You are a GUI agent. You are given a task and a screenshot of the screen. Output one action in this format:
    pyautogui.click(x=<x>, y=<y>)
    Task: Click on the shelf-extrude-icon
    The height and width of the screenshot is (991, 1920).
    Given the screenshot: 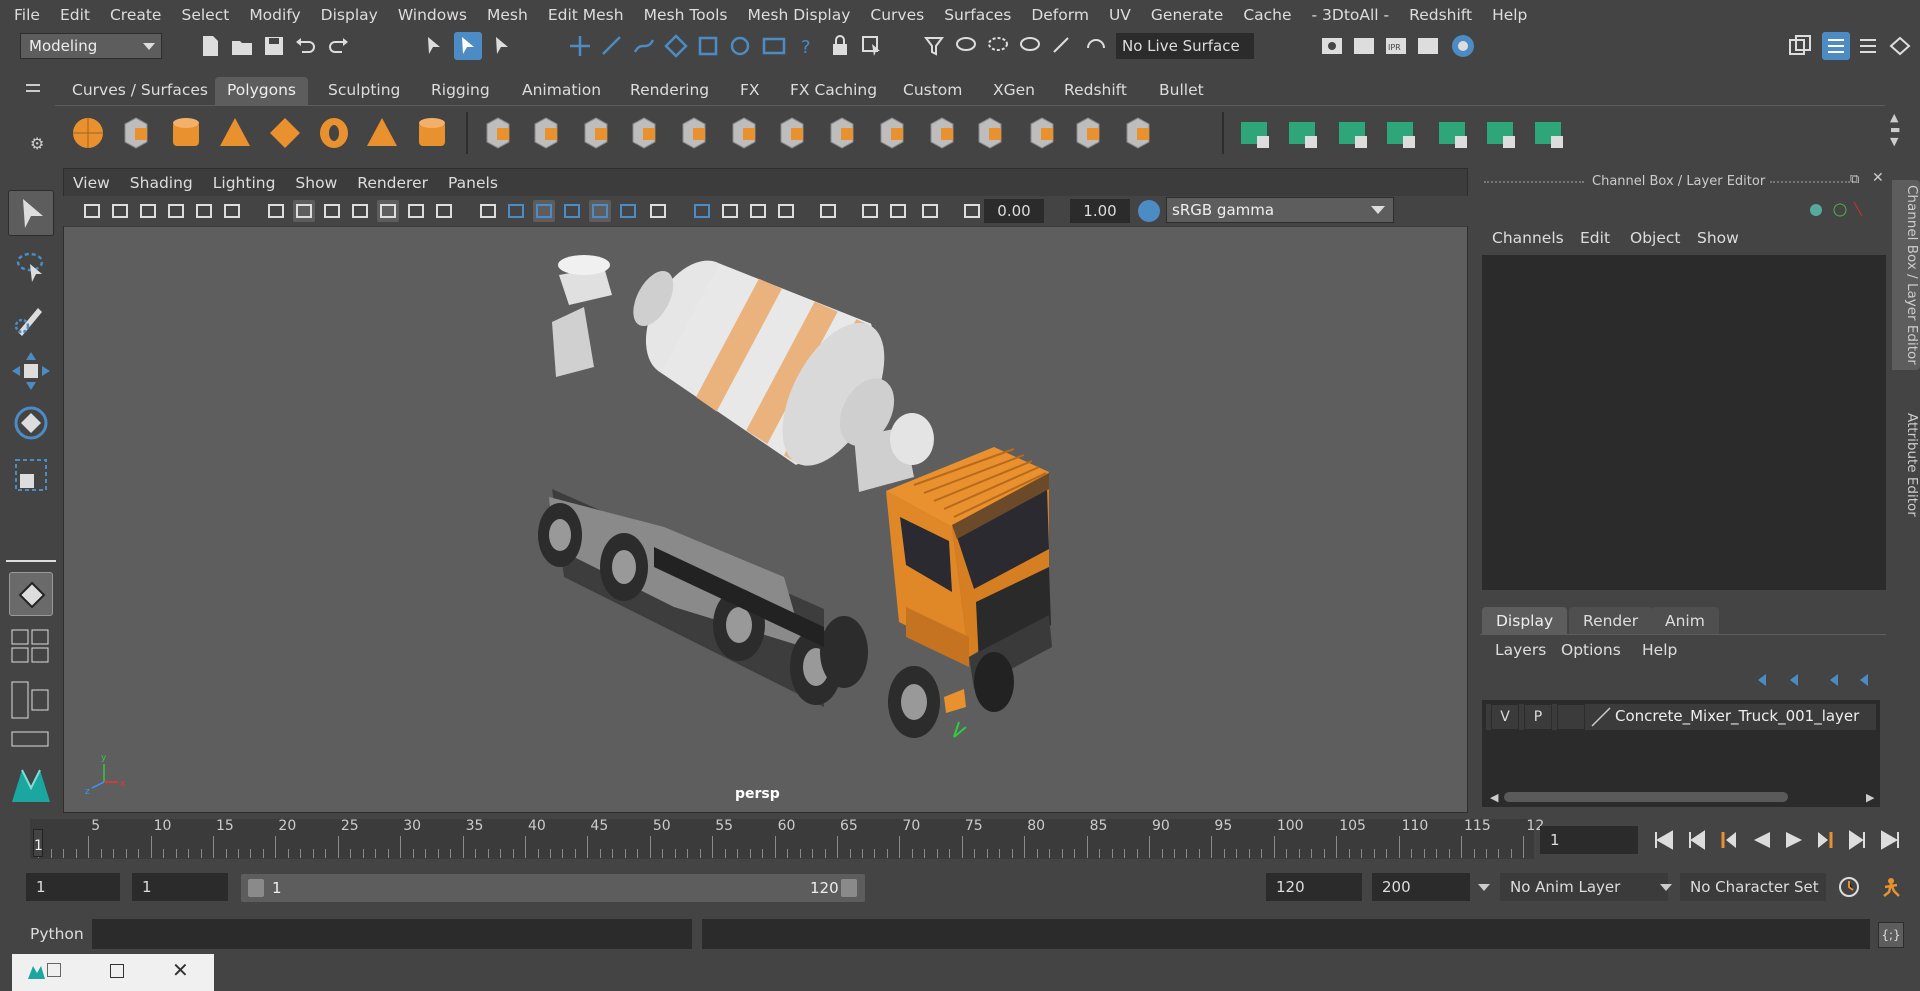 What is the action you would take?
    pyautogui.click(x=694, y=133)
    